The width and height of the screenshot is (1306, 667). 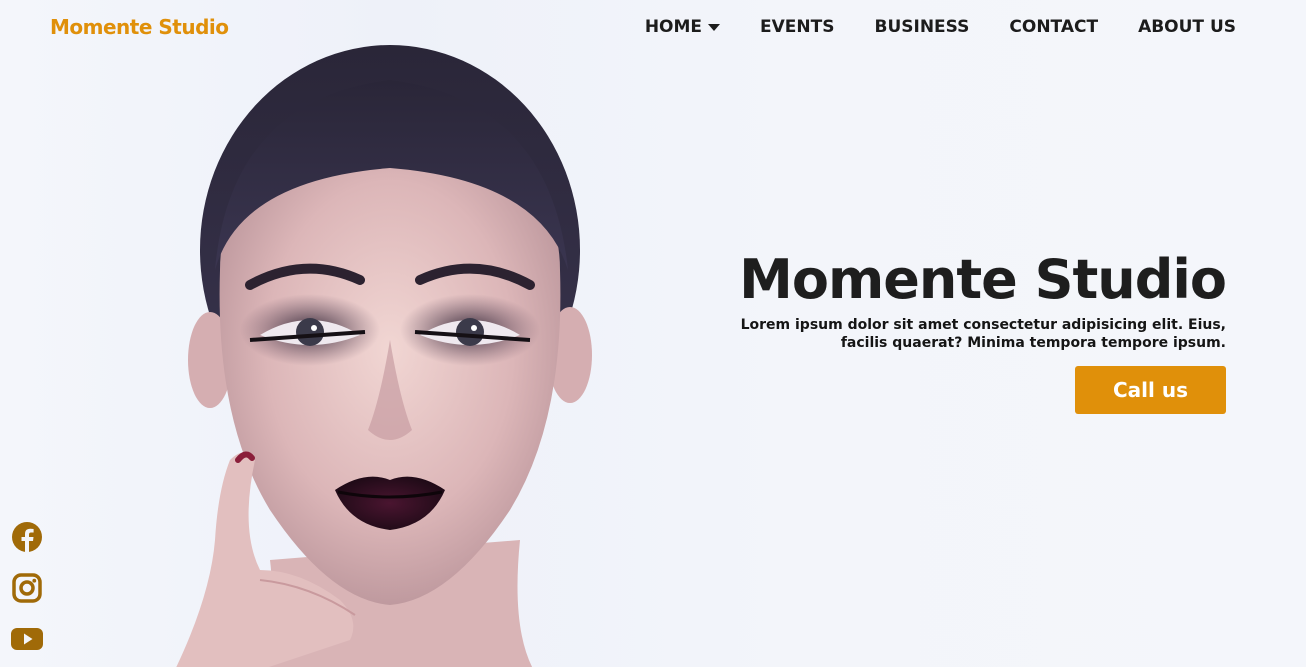 I want to click on main-nav: HOME EVENTS BUSINESS CONTACT ABOUT US, so click(x=940, y=27).